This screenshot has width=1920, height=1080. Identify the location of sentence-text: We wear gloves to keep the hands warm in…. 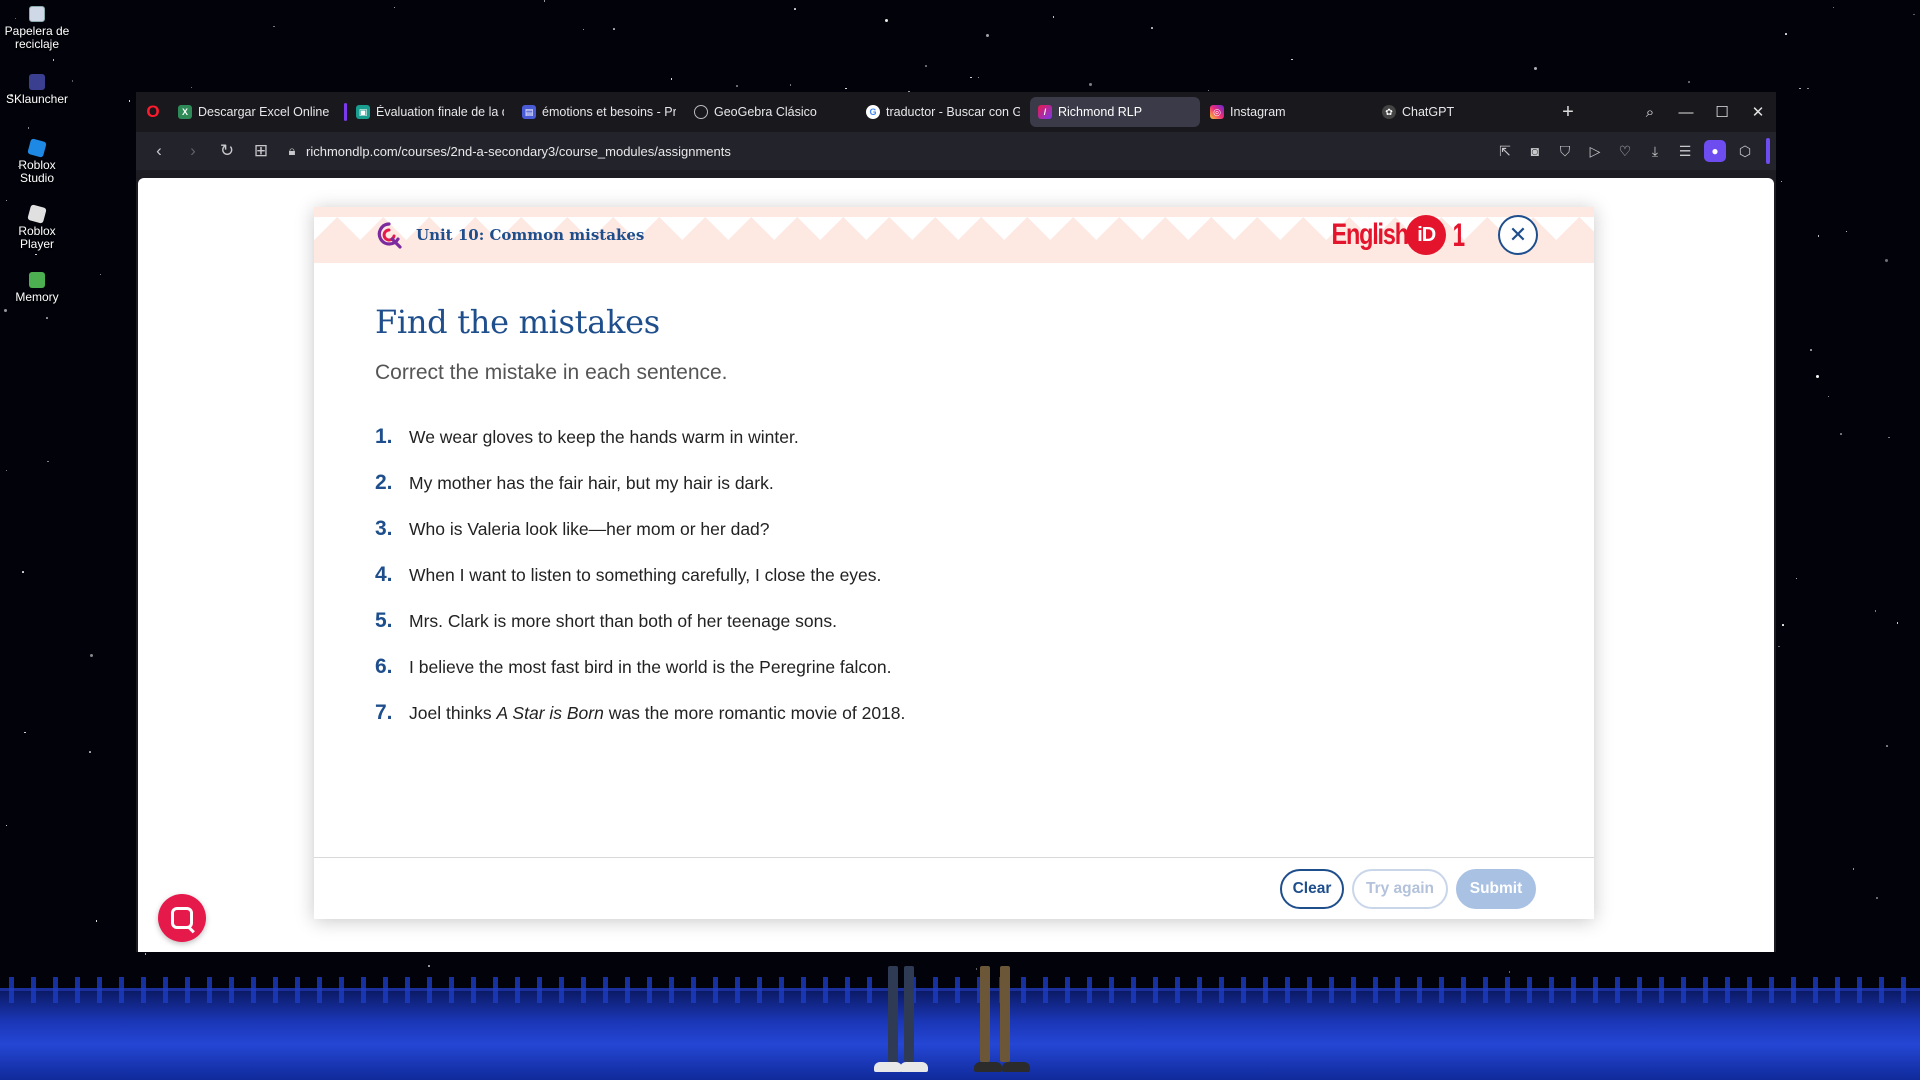
(604, 437).